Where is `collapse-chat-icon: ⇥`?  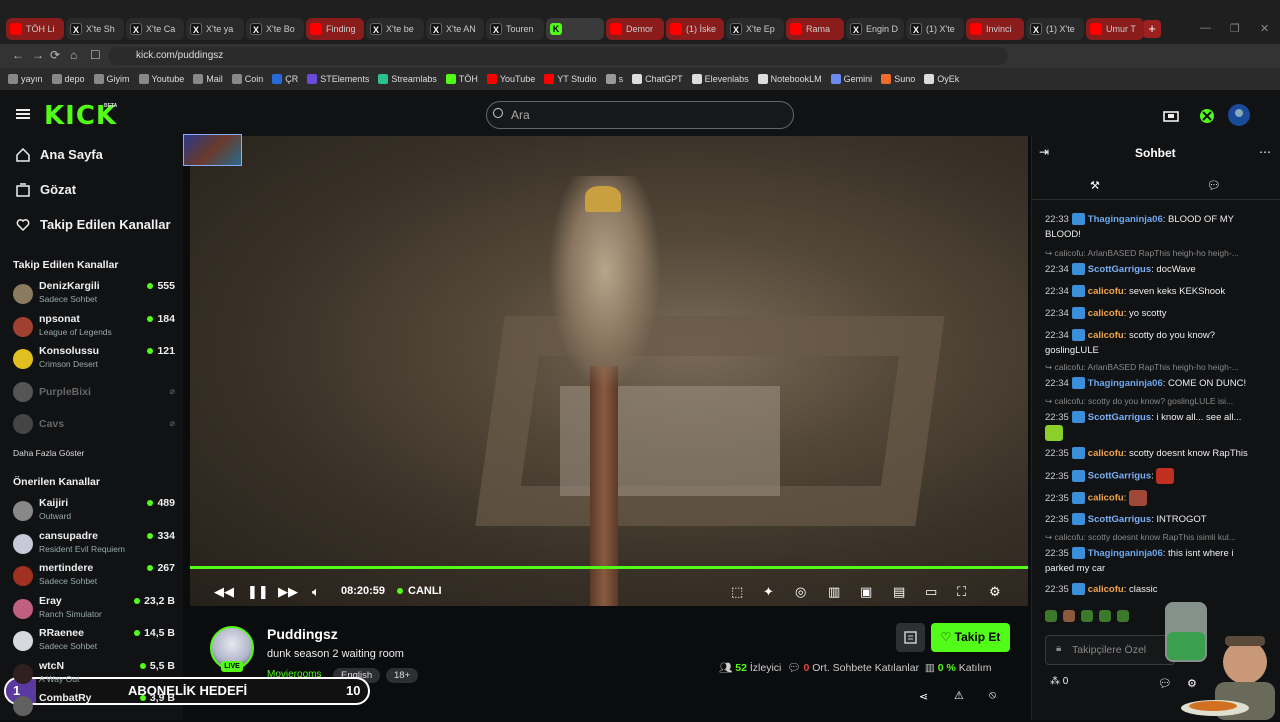
collapse-chat-icon: ⇥ is located at coordinates (1044, 152).